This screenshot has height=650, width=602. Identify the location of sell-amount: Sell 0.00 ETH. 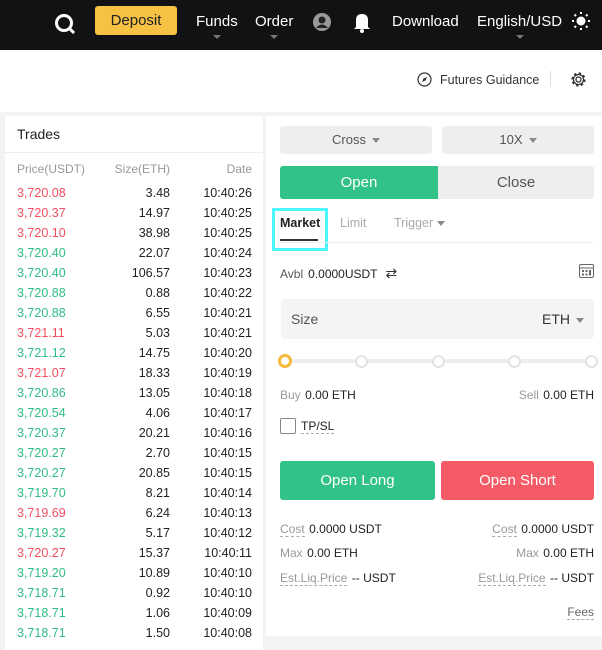
(556, 395).